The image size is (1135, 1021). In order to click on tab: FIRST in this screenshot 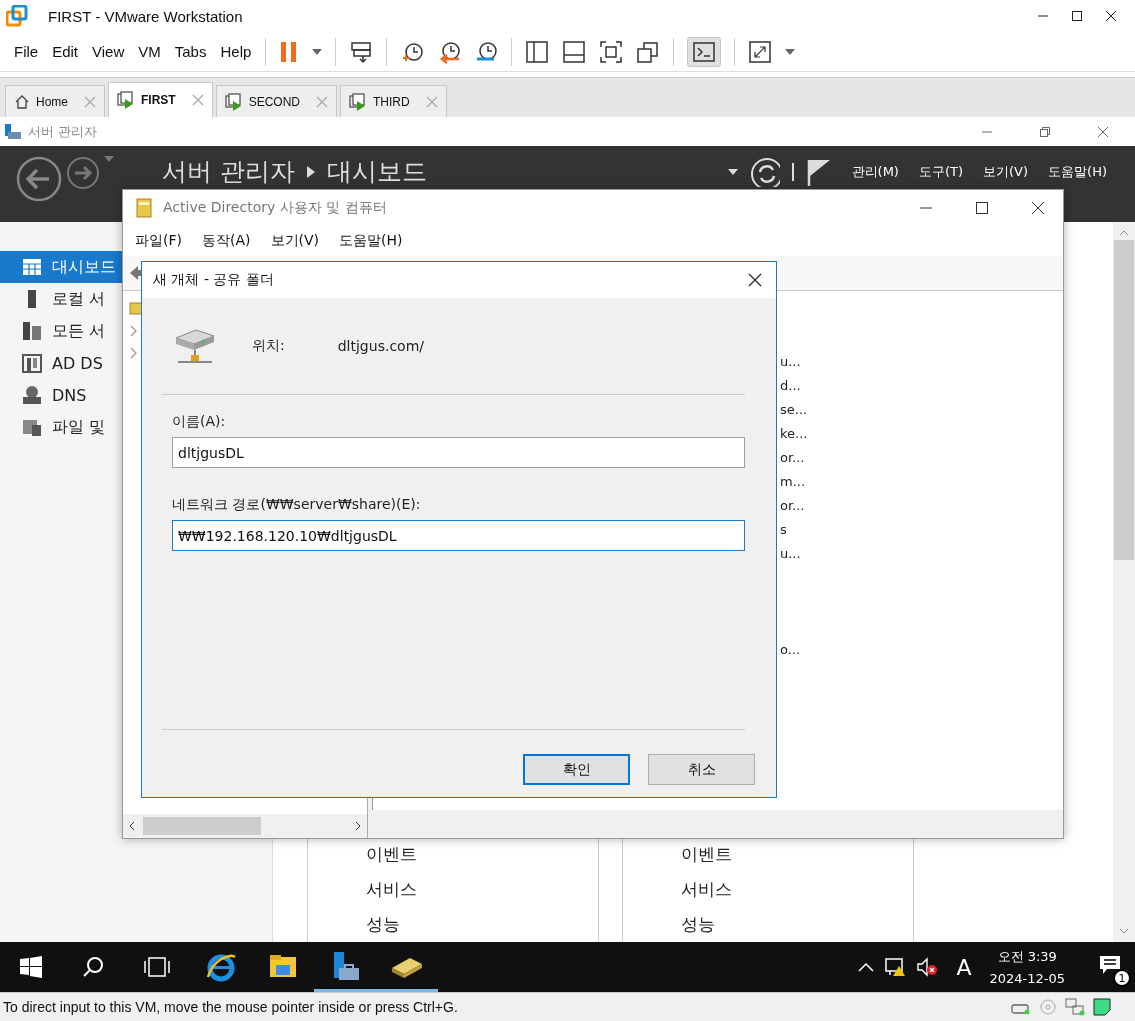, I will do `click(160, 99)`.